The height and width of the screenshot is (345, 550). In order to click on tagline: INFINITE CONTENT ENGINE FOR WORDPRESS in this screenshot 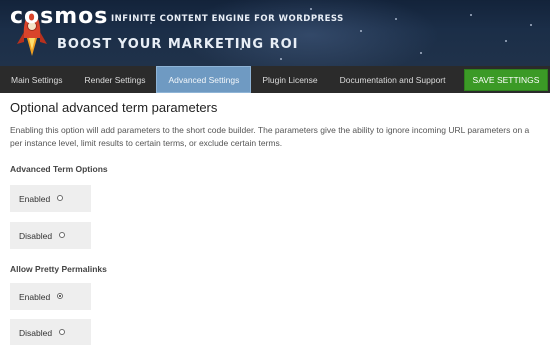, I will do `click(227, 19)`.